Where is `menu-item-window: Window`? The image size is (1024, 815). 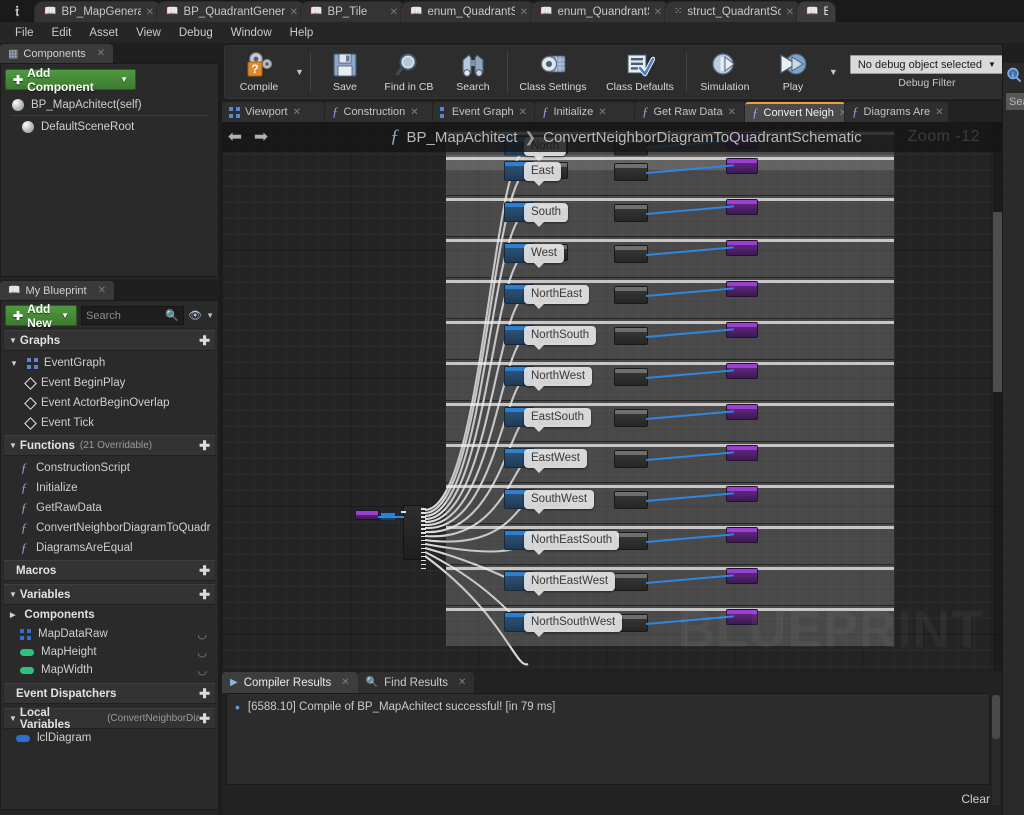
menu-item-window: Window is located at coordinates (251, 33).